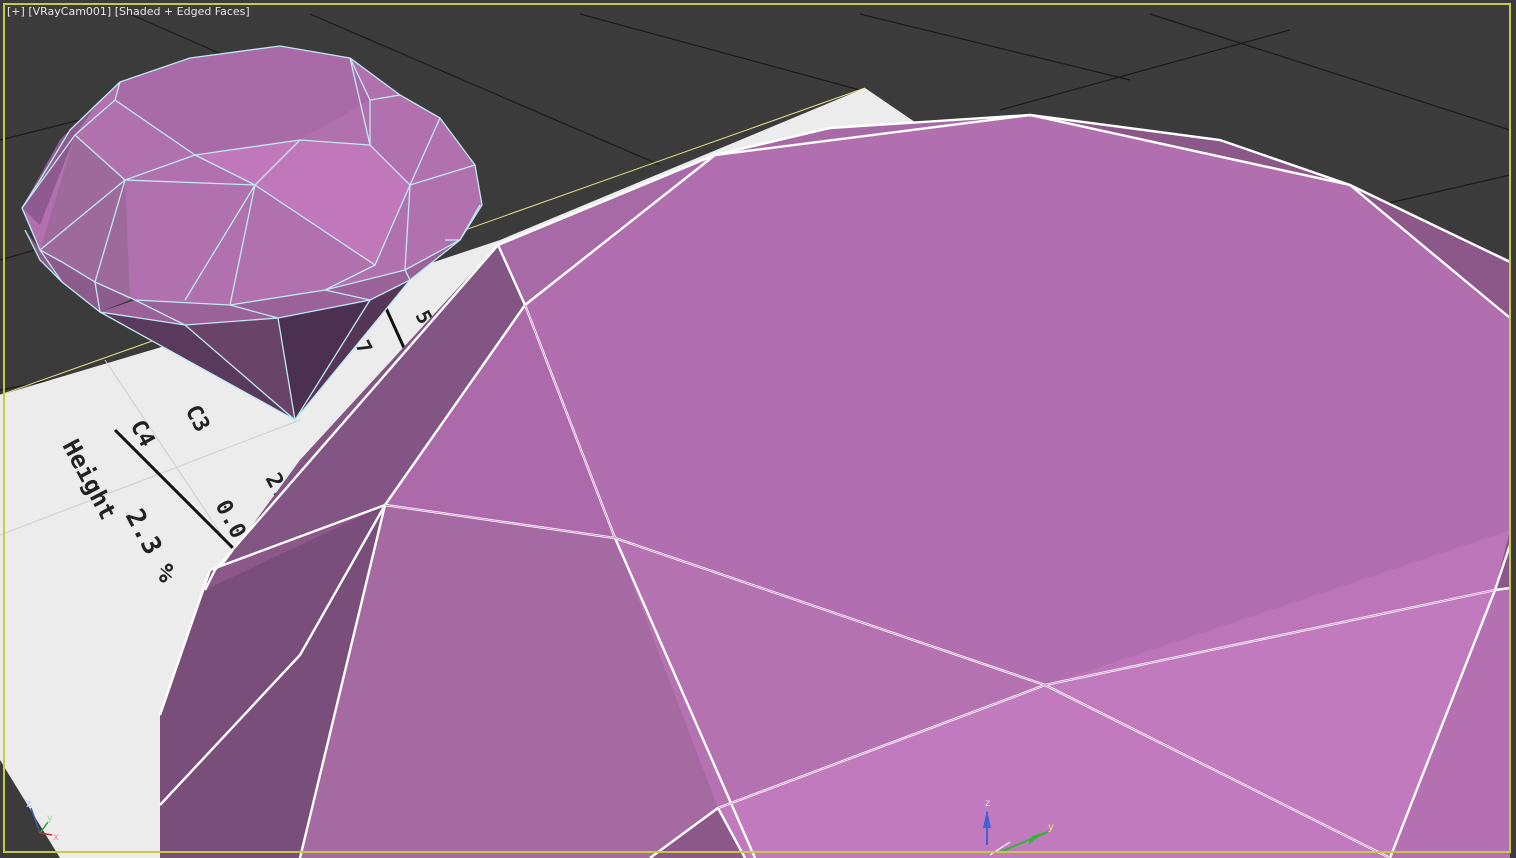  What do you see at coordinates (987, 803) in the screenshot?
I see `gizmo-z-label: z` at bounding box center [987, 803].